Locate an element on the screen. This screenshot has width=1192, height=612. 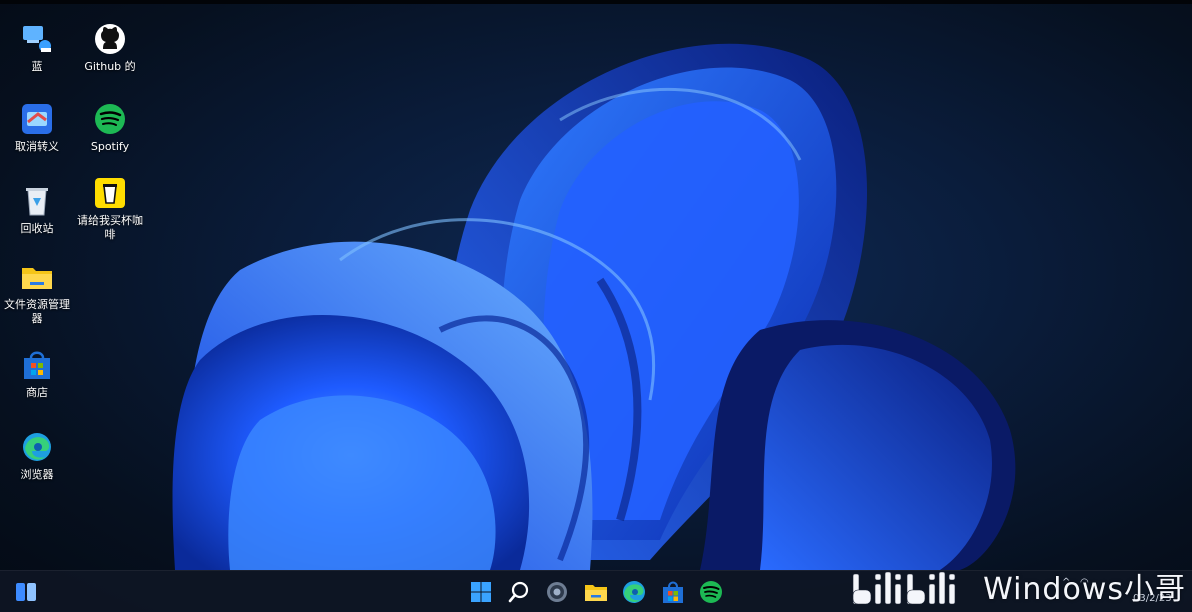
desktop-icon-recycle-bin: 回收站 is located at coordinates (37, 210).